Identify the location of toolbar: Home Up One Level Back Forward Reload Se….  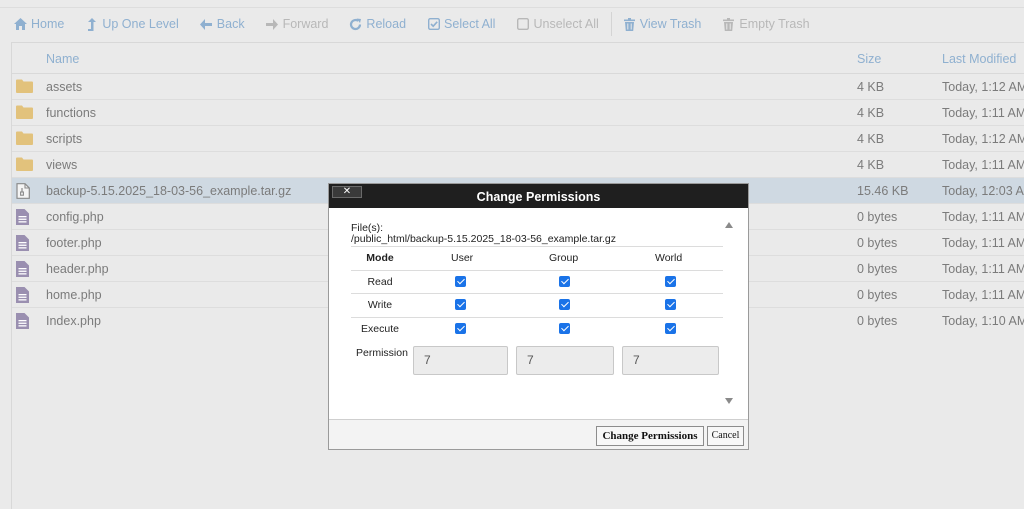
(422, 24).